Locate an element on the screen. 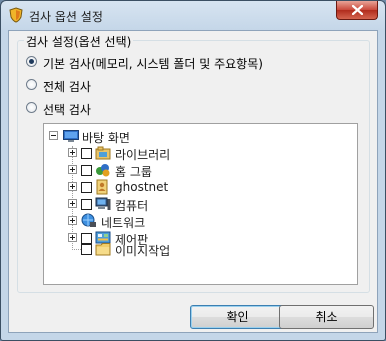 The height and width of the screenshot is (341, 386). tree-node-computer: 컴퓨터 is located at coordinates (199, 204).